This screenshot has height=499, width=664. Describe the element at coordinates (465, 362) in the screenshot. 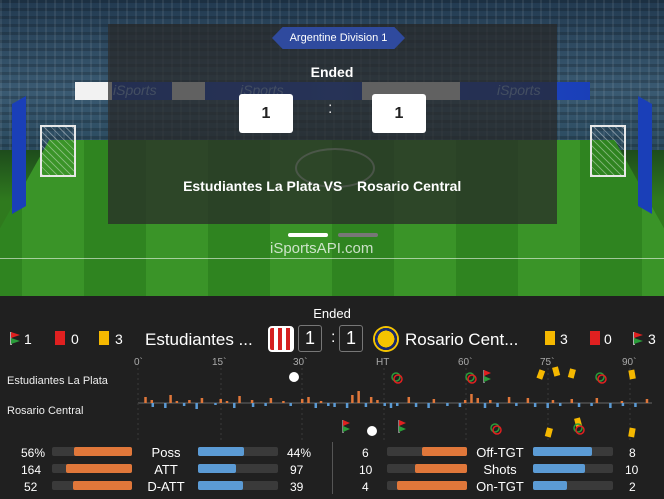

I see `timeline-tick: 60`` at that location.